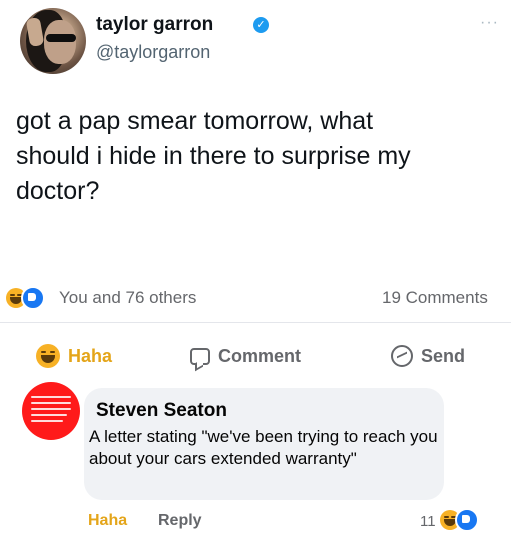 This screenshot has width=511, height=540. Describe the element at coordinates (260, 355) in the screenshot. I see `comment-label: Comment` at that location.